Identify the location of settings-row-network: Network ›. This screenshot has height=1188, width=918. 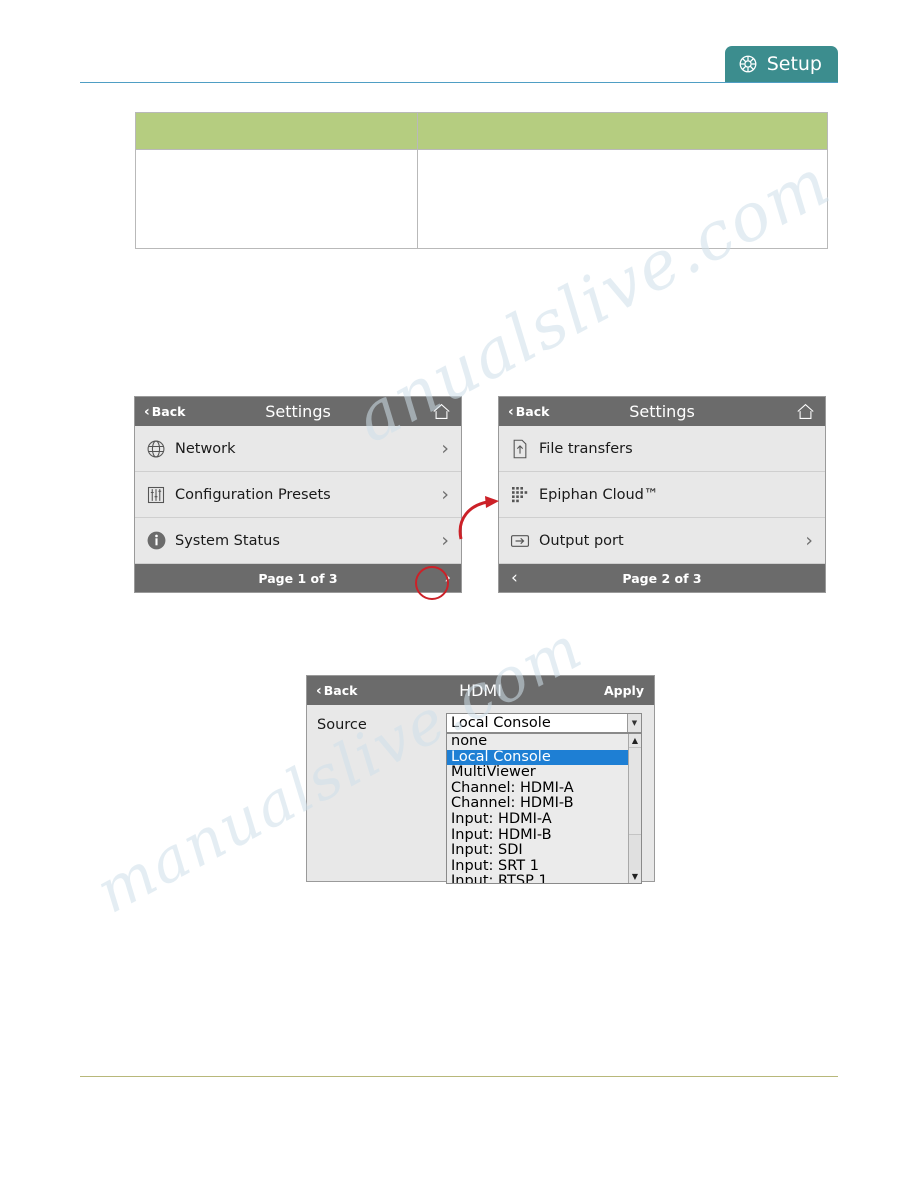
(298, 449).